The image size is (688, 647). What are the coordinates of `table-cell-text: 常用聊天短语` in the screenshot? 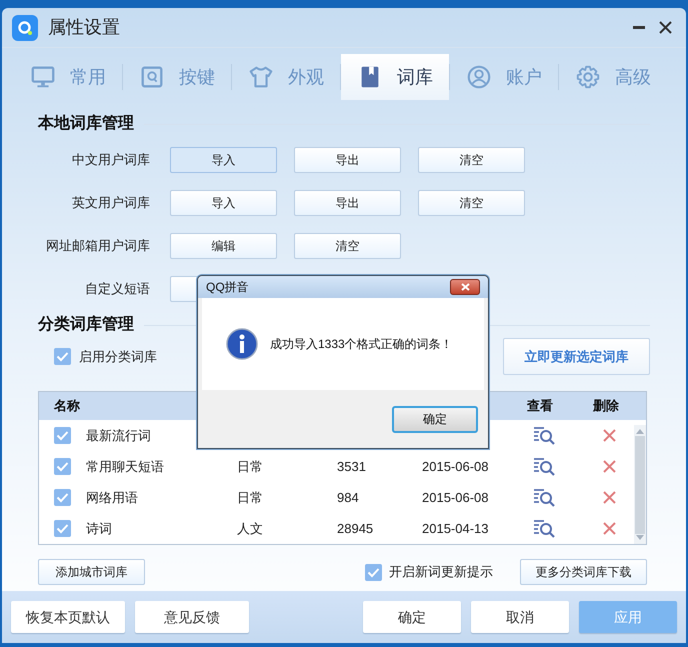 It's located at (125, 467).